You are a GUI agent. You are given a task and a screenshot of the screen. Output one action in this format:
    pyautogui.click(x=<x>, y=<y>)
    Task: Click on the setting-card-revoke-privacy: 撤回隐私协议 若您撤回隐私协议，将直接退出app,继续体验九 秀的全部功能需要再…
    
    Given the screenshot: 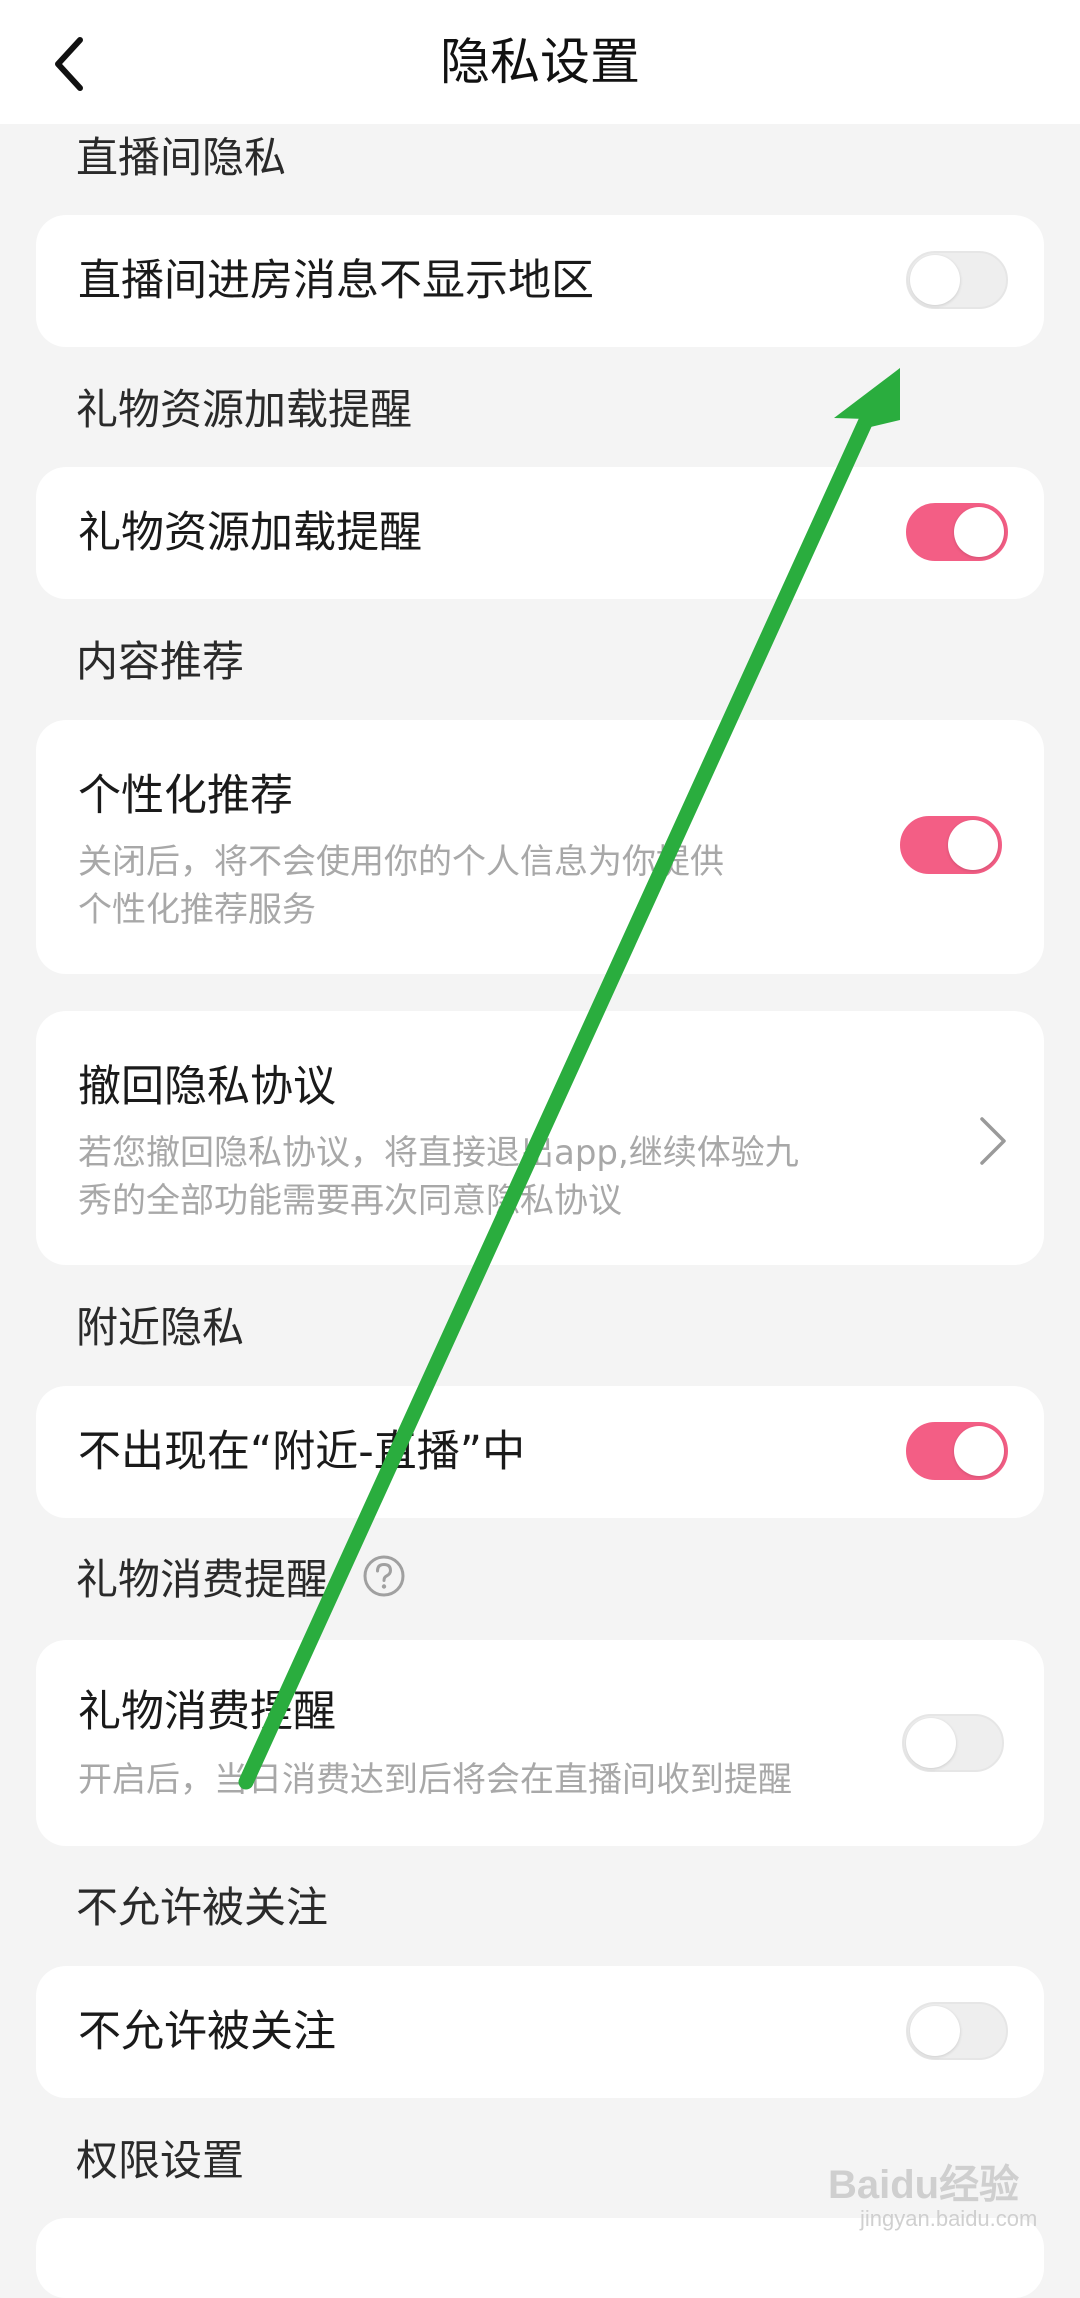 What is the action you would take?
    pyautogui.click(x=540, y=1138)
    